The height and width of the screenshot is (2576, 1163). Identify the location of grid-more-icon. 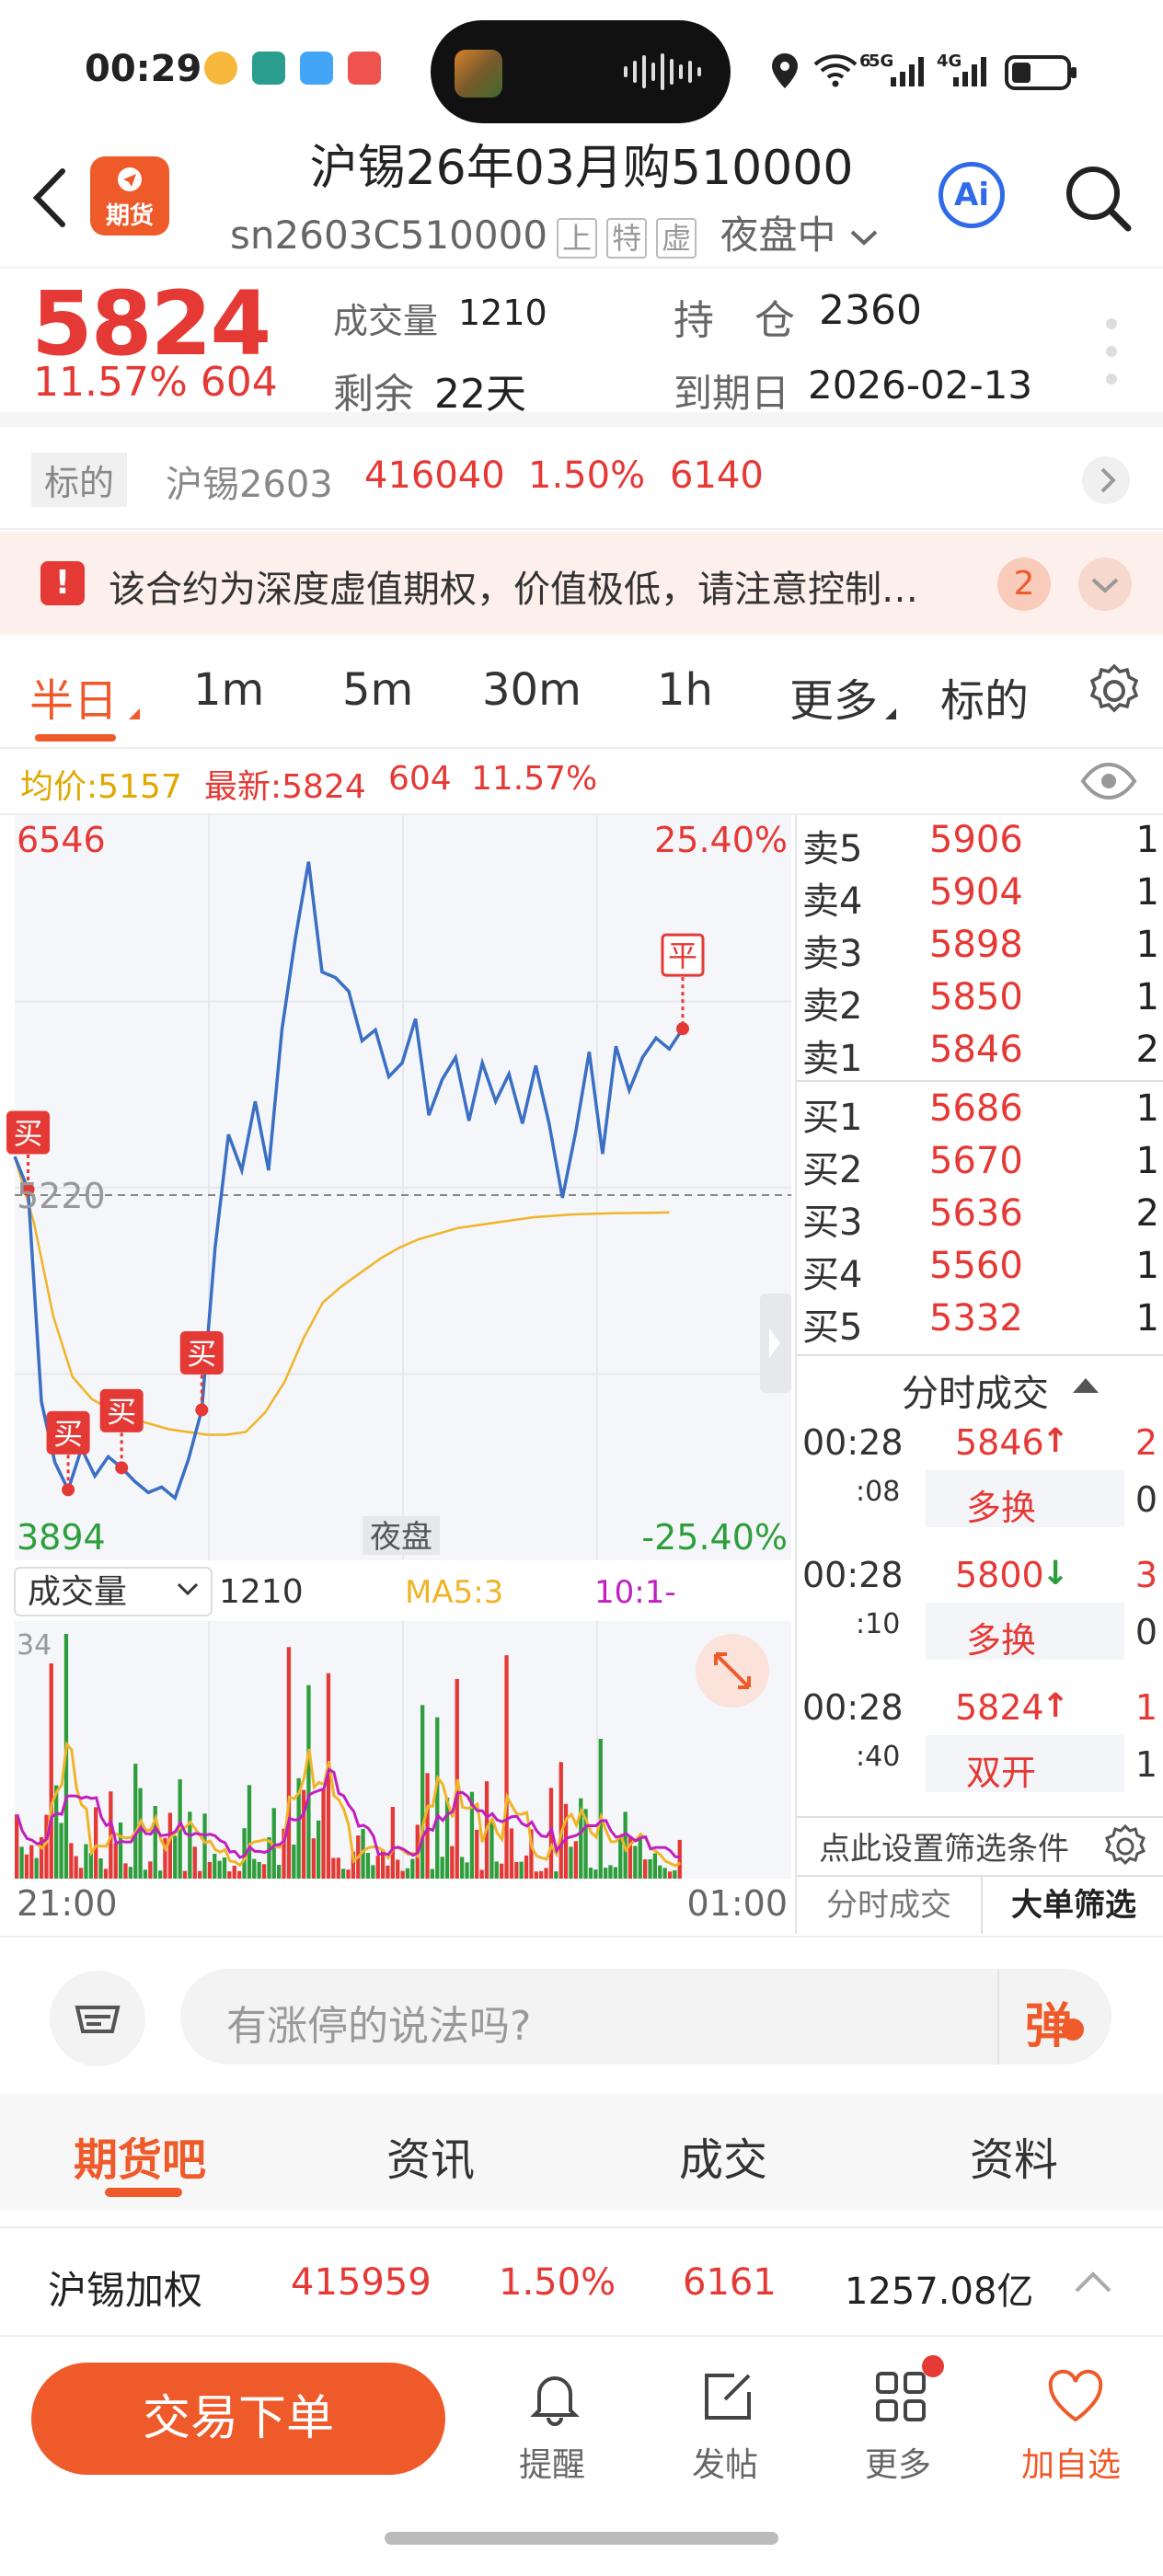
(901, 2396).